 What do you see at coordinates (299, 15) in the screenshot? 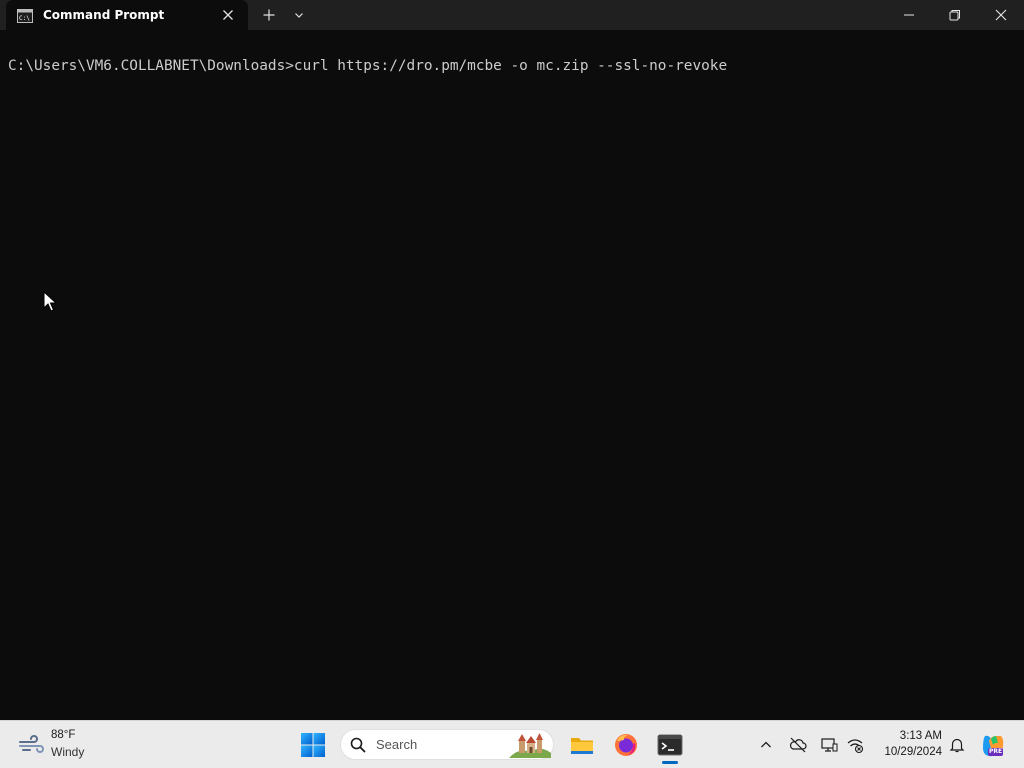
I see `chevron-down-icon` at bounding box center [299, 15].